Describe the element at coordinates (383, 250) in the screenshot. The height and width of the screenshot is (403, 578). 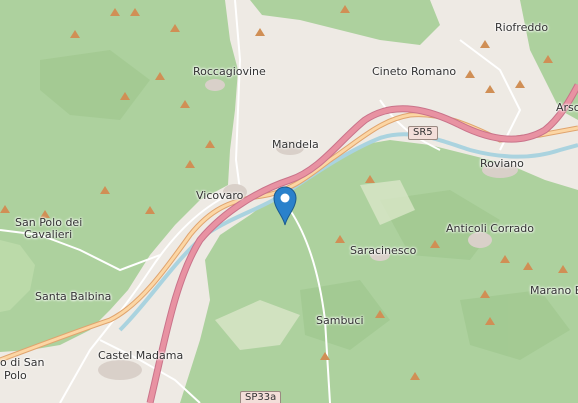
I see `place-label-saracinesco: Saracinesco` at that location.